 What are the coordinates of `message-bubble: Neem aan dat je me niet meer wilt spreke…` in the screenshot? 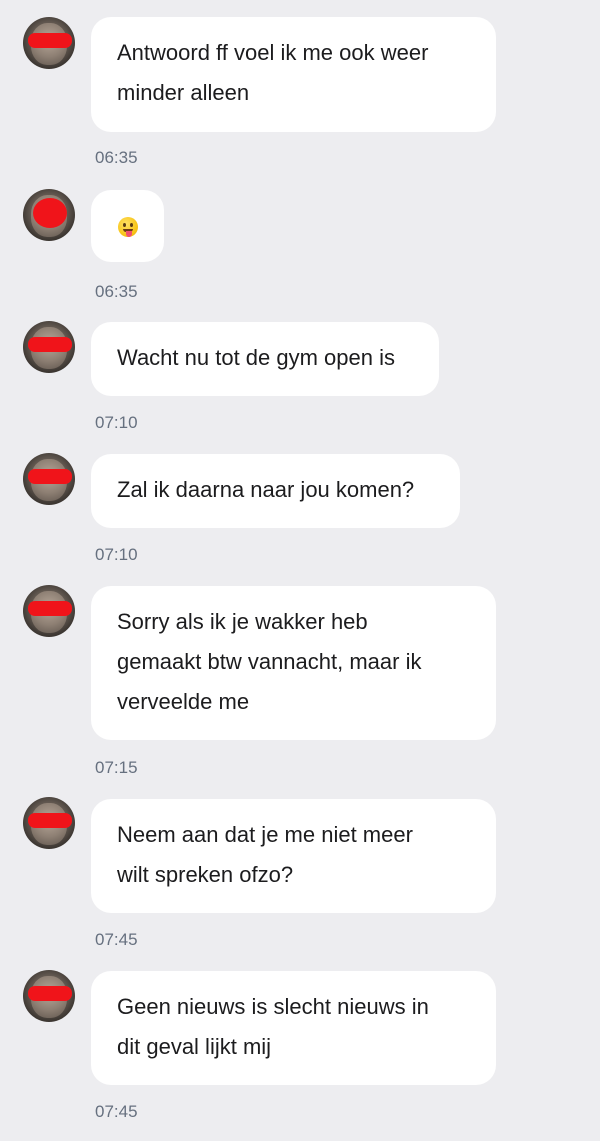 It's located at (293, 856).